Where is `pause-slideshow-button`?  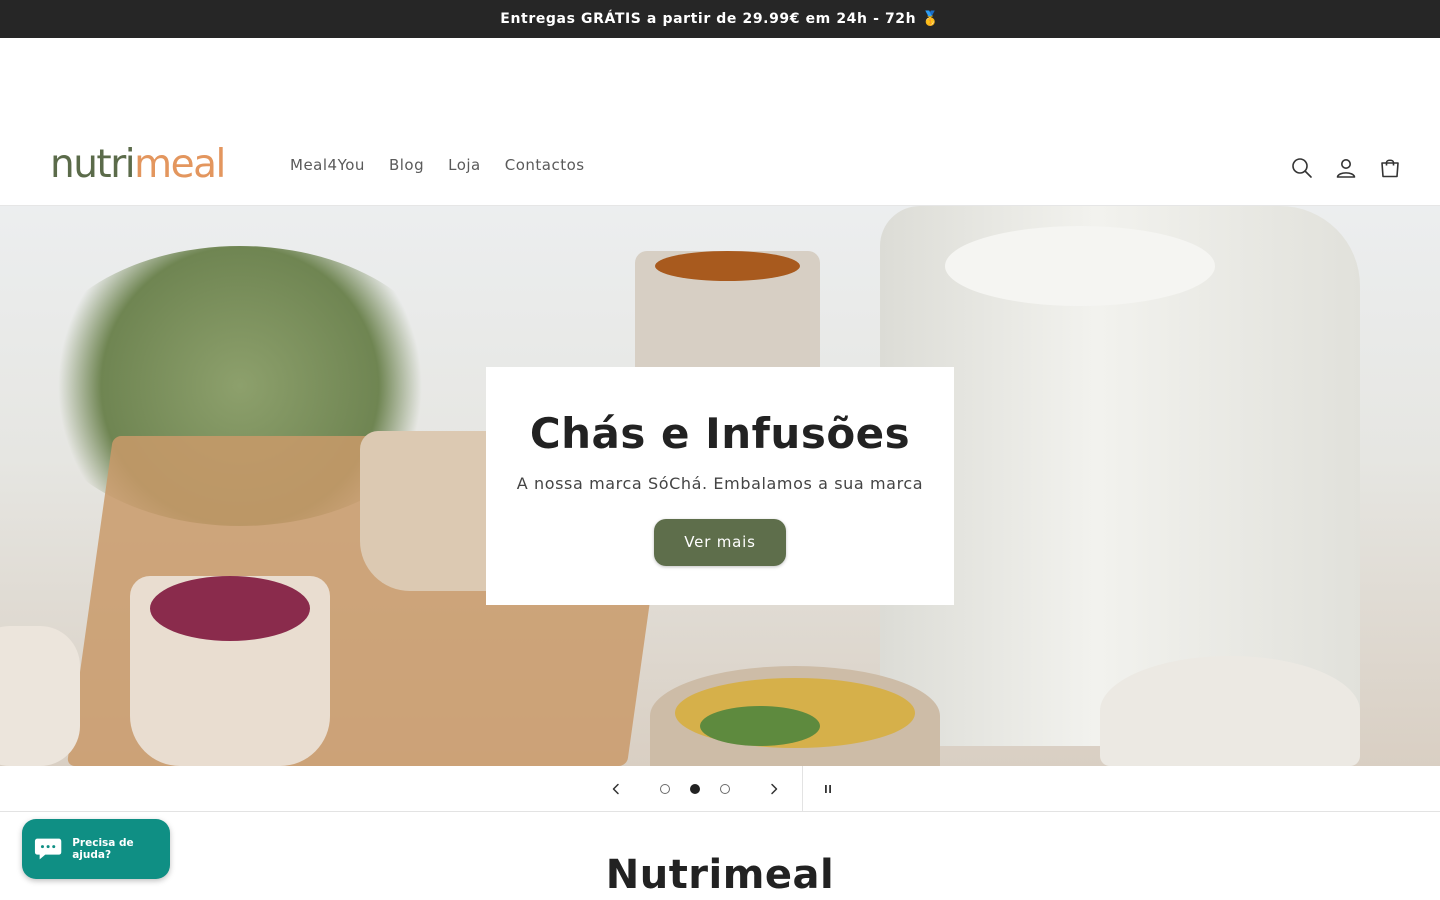 pause-slideshow-button is located at coordinates (828, 789).